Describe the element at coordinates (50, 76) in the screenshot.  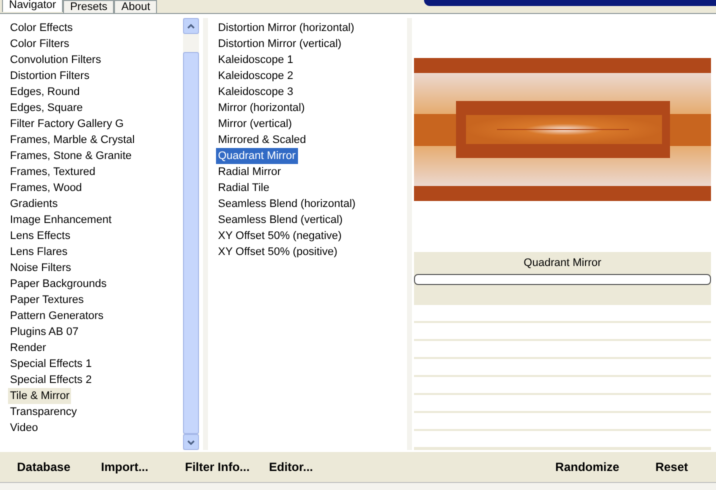
I see `list-item: Distortion Filters` at that location.